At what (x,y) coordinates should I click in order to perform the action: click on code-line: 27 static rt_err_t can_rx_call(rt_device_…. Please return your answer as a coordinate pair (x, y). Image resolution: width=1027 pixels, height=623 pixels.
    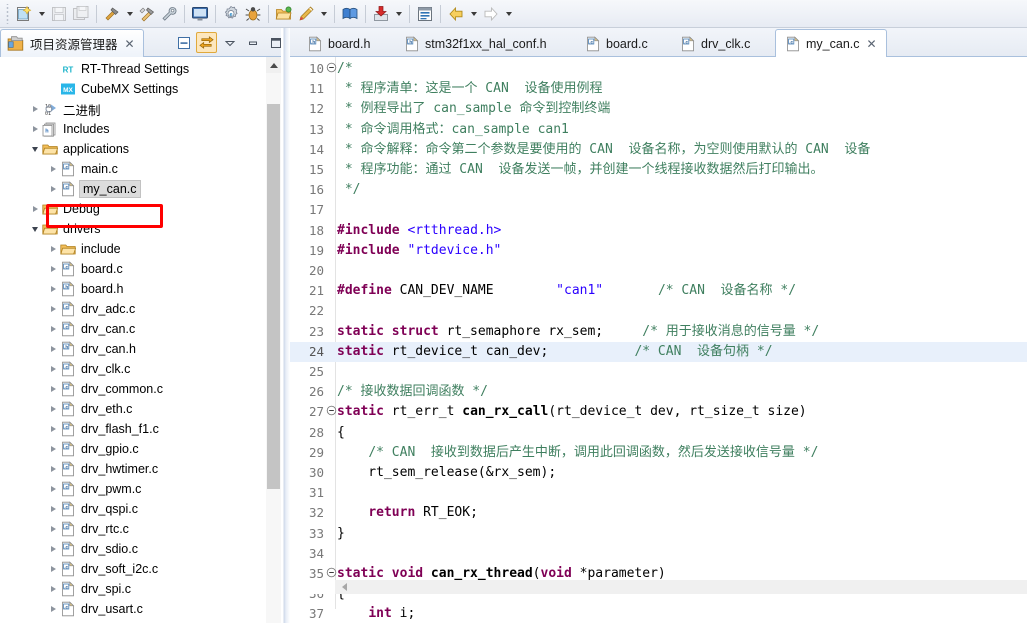
    Looking at the image, I should click on (658, 412).